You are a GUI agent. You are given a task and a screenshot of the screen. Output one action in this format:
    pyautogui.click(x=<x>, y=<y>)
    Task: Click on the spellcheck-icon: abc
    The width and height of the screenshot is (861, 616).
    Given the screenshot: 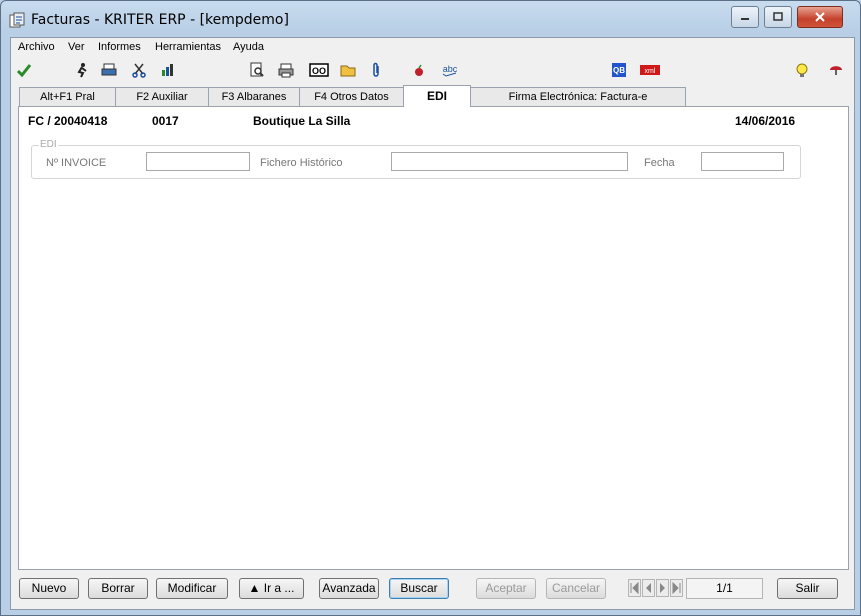 What is the action you would take?
    pyautogui.click(x=450, y=70)
    